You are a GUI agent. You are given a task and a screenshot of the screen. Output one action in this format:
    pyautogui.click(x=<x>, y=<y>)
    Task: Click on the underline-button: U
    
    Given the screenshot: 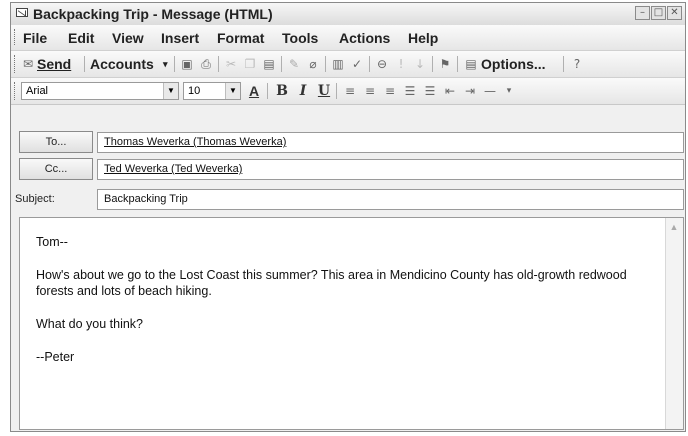 What is the action you would take?
    pyautogui.click(x=324, y=91)
    